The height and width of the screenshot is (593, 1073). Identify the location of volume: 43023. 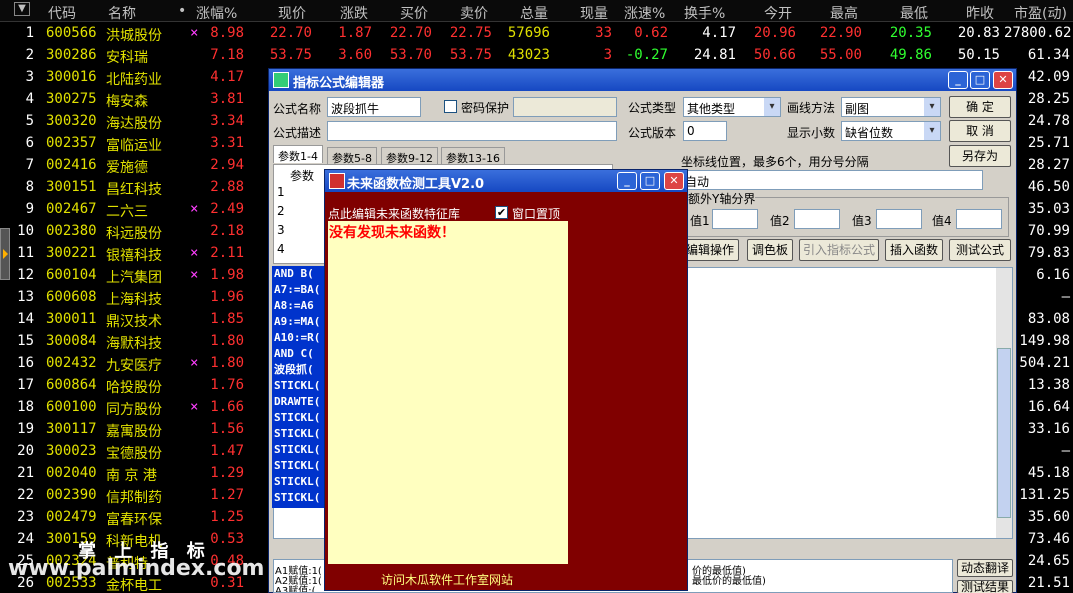
(528, 55).